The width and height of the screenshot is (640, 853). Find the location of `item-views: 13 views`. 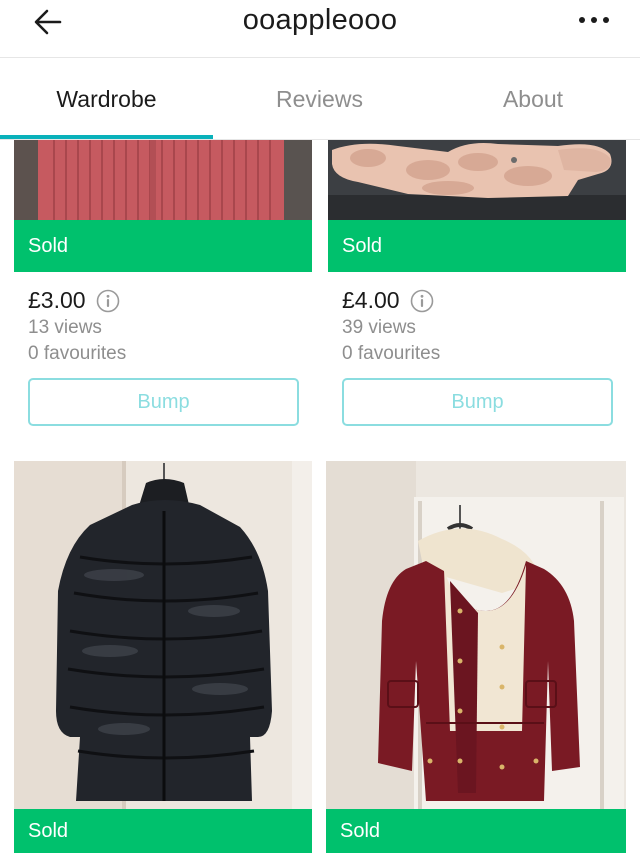

item-views: 13 views is located at coordinates (65, 327).